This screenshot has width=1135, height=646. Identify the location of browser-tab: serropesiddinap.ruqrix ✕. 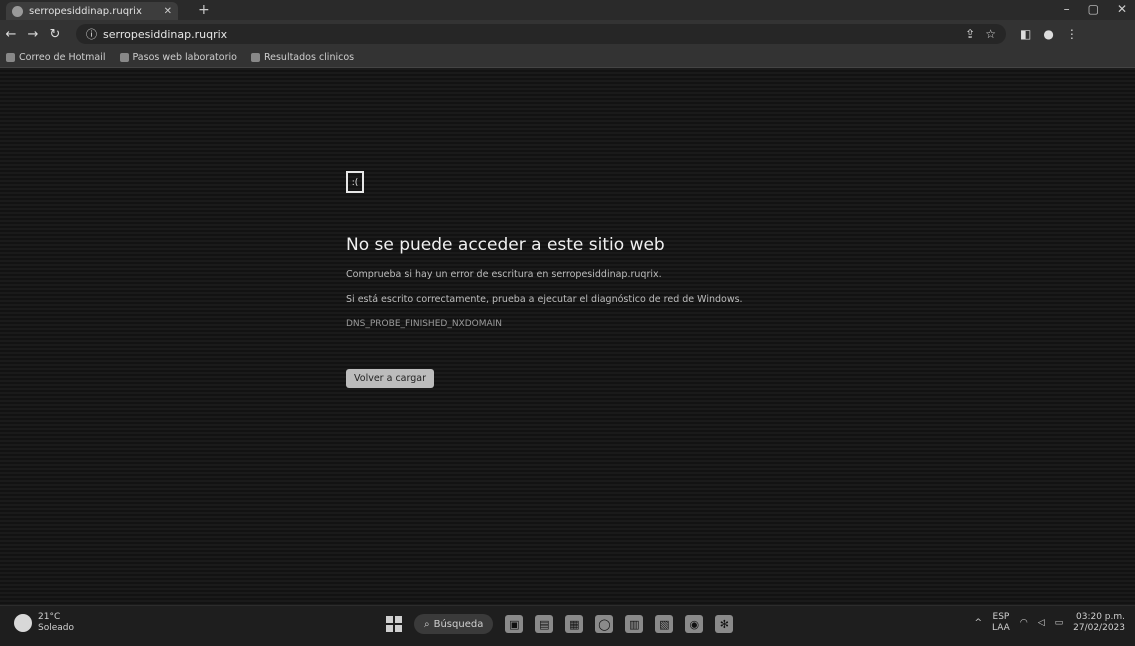
(92, 11).